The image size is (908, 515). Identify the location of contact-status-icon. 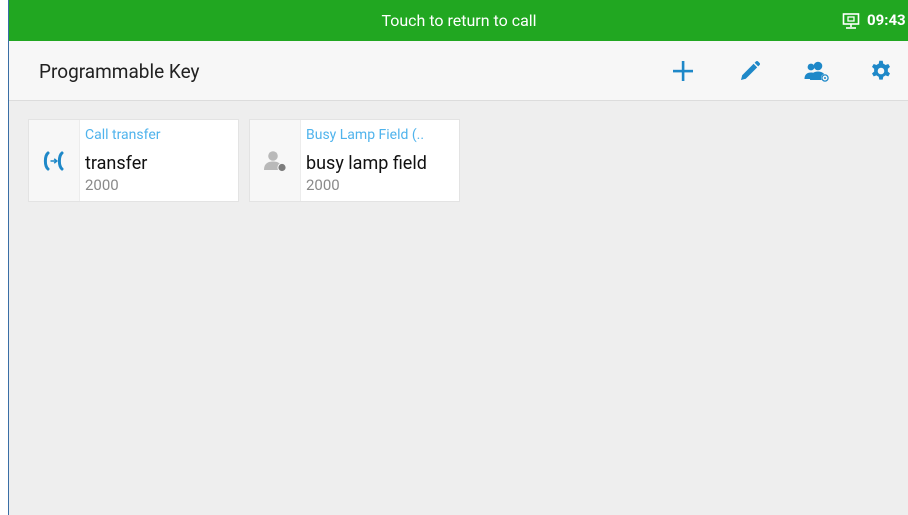
(275, 161).